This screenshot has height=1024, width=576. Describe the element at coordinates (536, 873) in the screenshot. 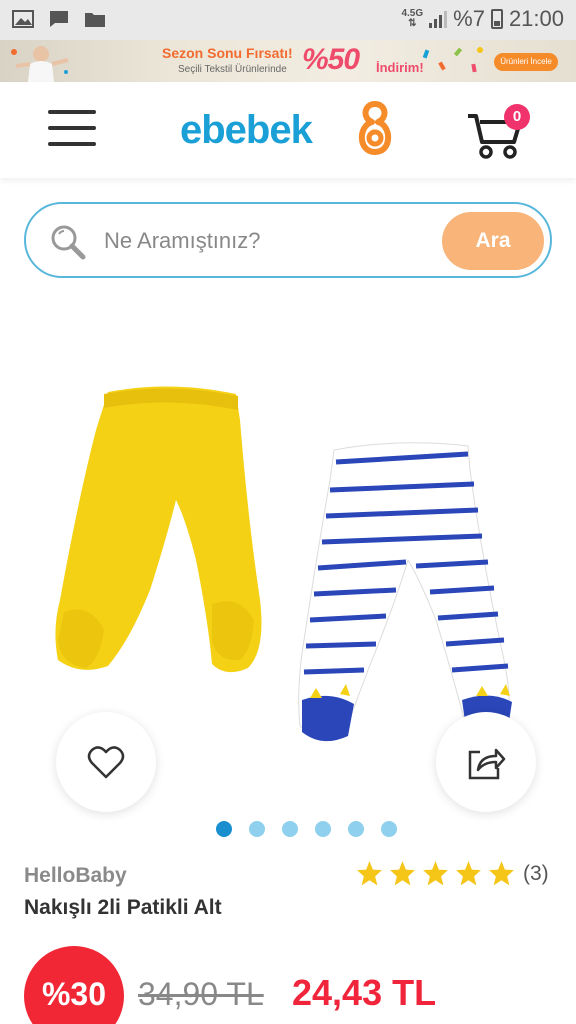

I see `review-count: (3)` at that location.